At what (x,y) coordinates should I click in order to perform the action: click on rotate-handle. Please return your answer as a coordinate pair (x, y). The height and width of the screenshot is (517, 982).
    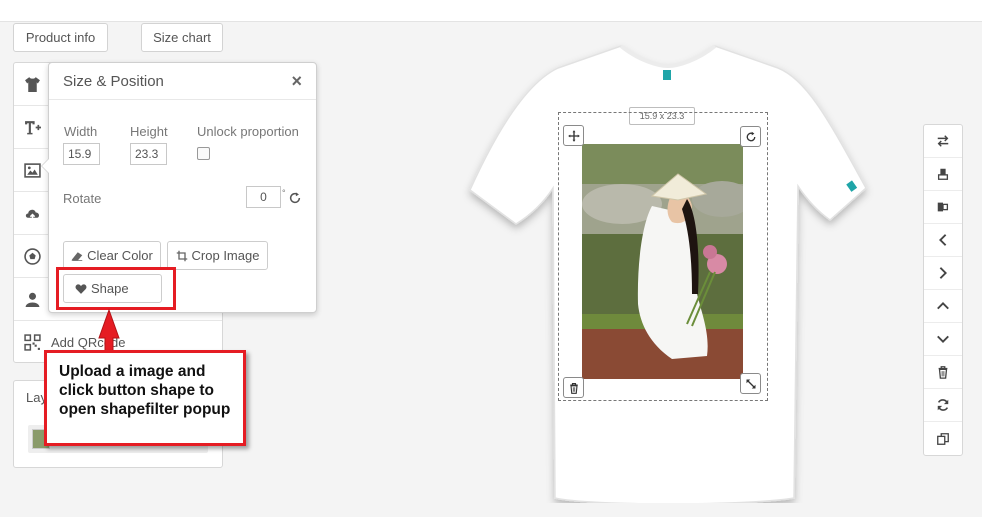
    Looking at the image, I should click on (750, 136).